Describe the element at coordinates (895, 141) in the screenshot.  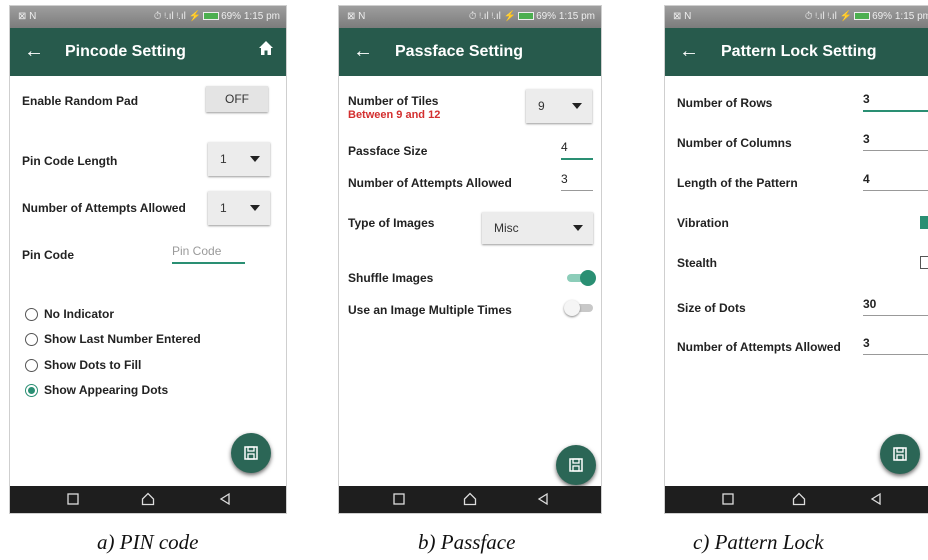
I see `columns-input: 3` at that location.